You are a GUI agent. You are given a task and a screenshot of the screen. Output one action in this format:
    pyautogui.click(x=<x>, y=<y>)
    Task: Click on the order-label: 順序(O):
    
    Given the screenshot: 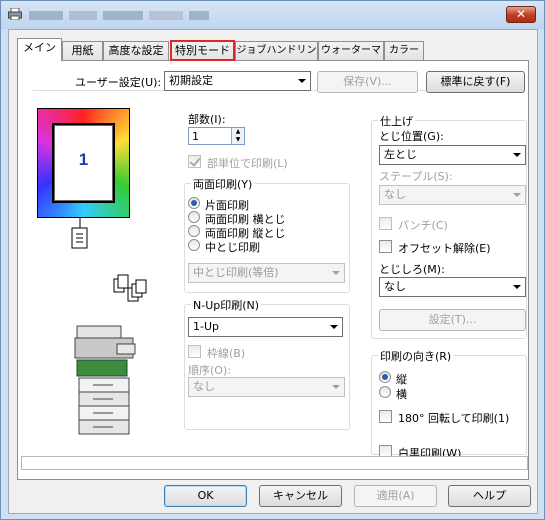 What is the action you would take?
    pyautogui.click(x=209, y=370)
    